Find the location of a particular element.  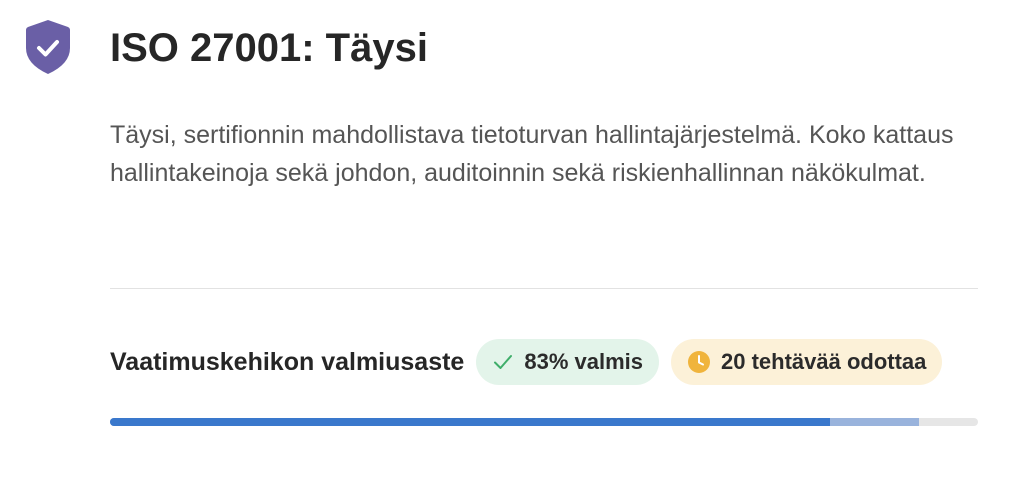

readiness-label: Vaatimuskehikon valmiusaste is located at coordinates (287, 361).